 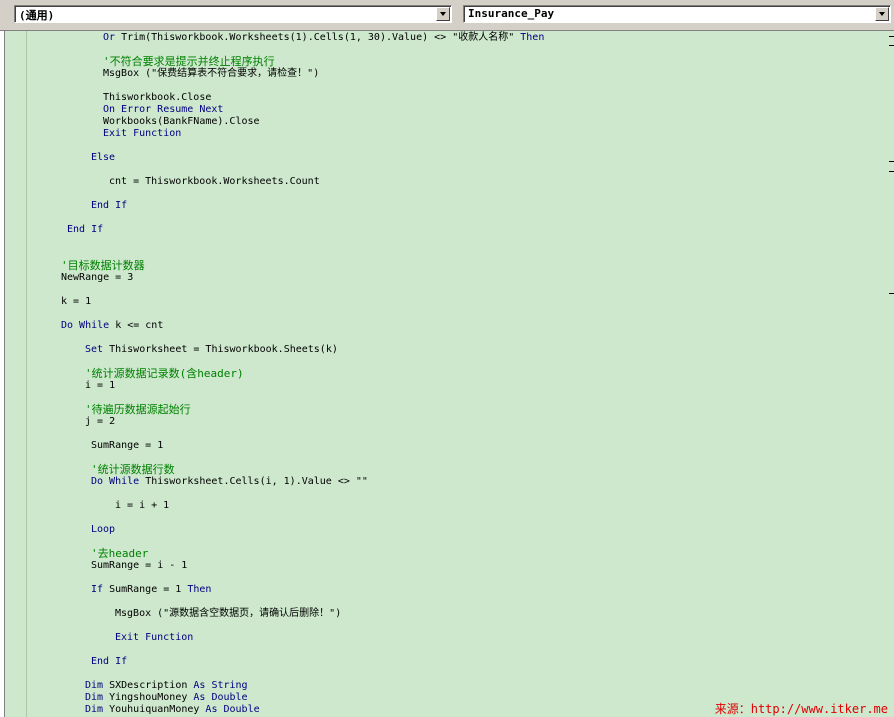 What do you see at coordinates (511, 13) in the screenshot?
I see `procedure-dropdown-value: Insurance_Pay` at bounding box center [511, 13].